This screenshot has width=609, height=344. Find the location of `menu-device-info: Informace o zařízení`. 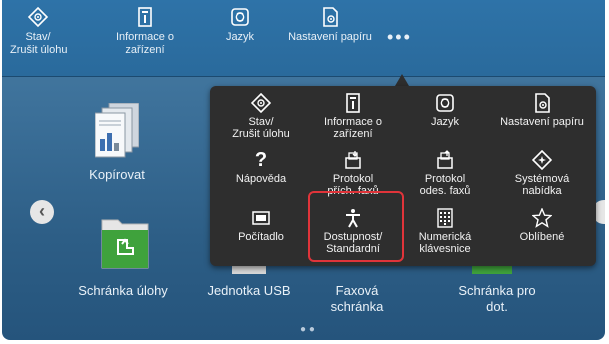

menu-device-info: Informace o zařízení is located at coordinates (353, 116).